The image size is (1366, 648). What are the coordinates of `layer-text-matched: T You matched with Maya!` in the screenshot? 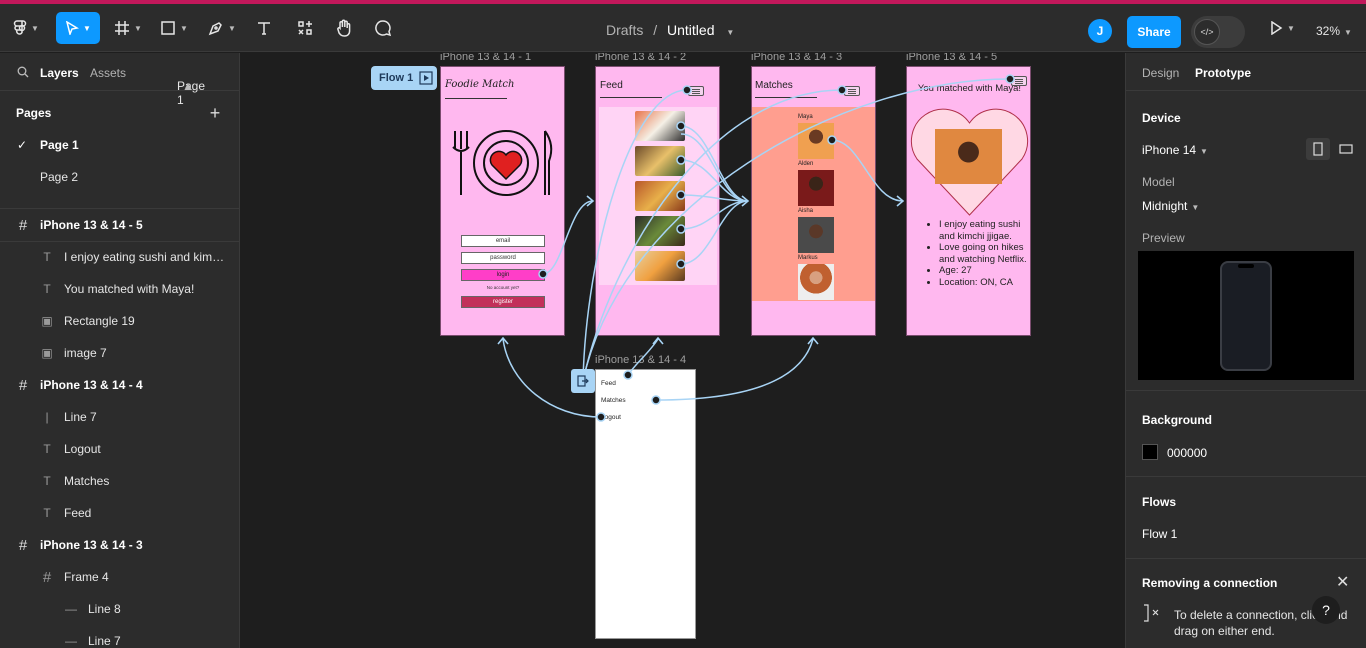 It's located at (119, 289).